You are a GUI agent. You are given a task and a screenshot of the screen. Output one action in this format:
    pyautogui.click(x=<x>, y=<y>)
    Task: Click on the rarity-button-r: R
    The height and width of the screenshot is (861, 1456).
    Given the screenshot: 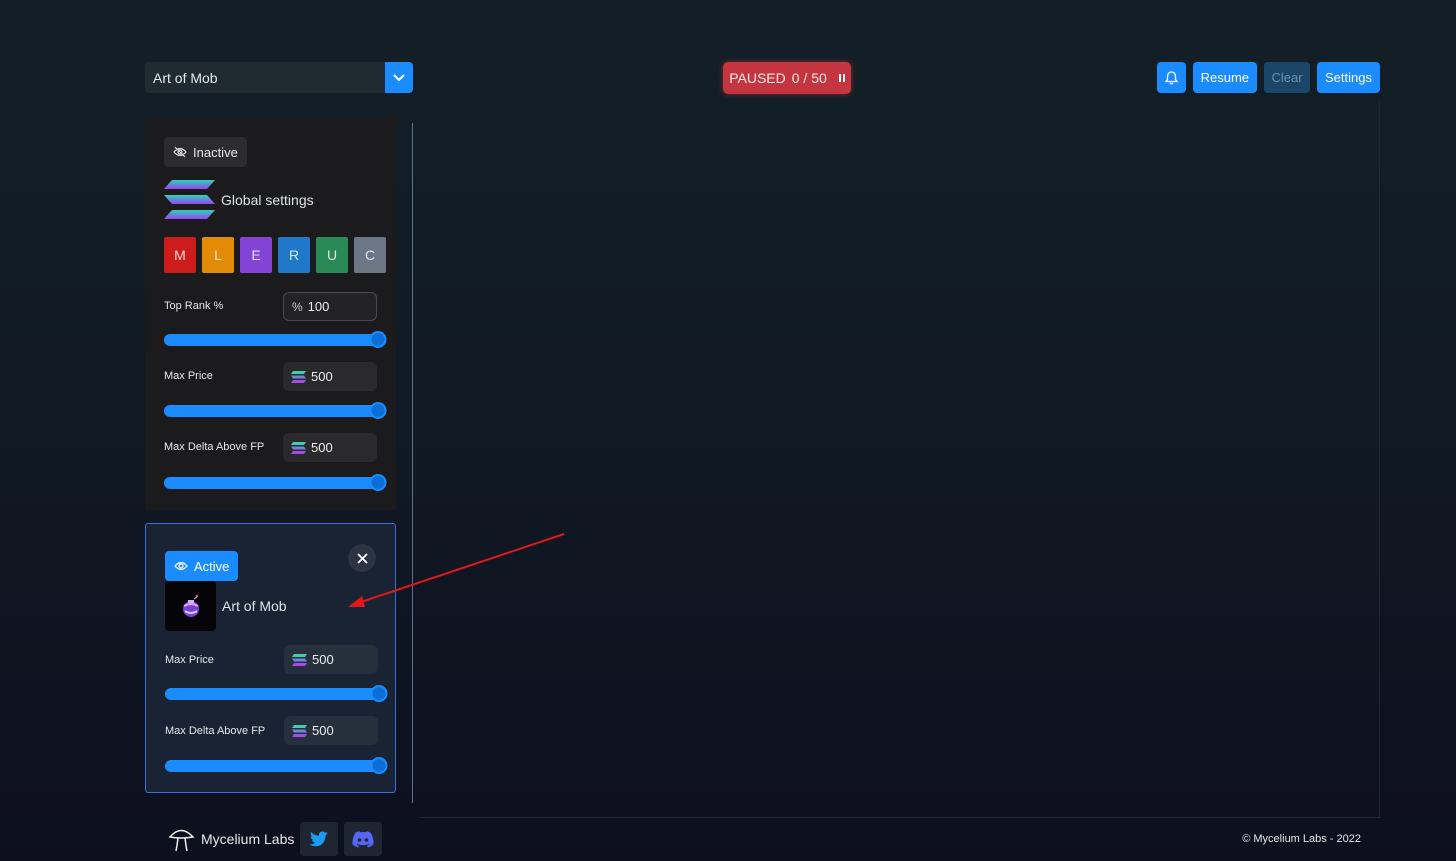 What is the action you would take?
    pyautogui.click(x=294, y=255)
    